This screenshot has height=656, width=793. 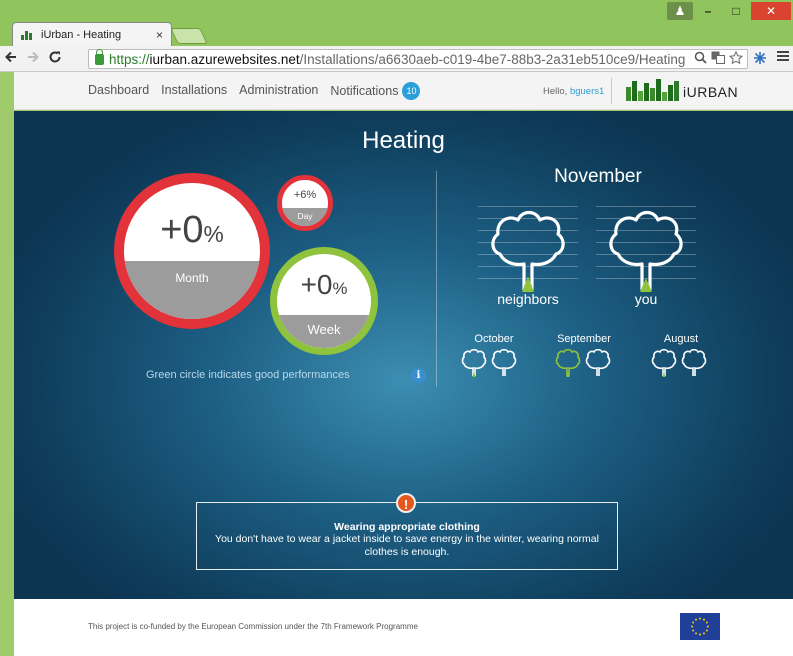 What do you see at coordinates (407, 527) in the screenshot?
I see `tip-title: Wearing appropriate clothing` at bounding box center [407, 527].